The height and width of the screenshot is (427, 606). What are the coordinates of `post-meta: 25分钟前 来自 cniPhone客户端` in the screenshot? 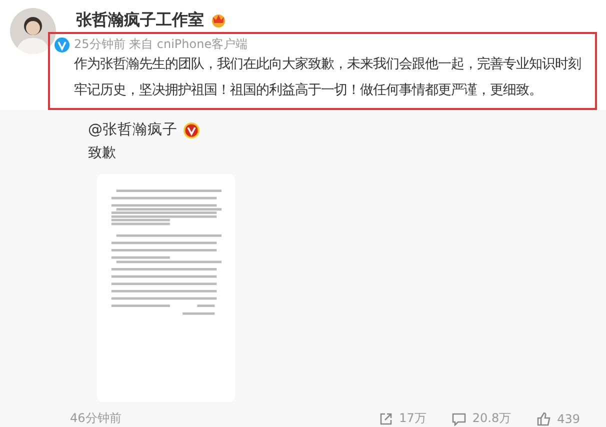 It's located at (161, 44).